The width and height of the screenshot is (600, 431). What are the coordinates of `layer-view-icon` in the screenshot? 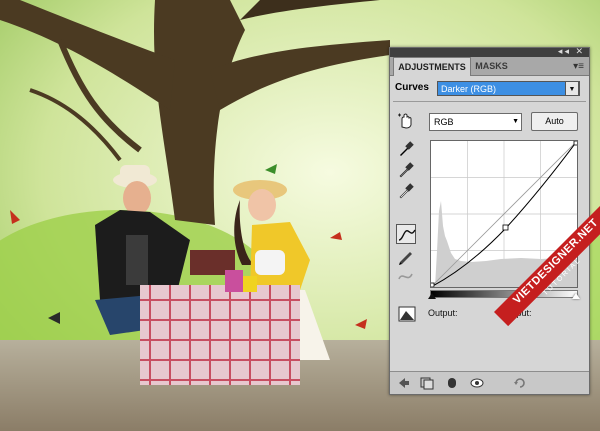 It's located at (427, 383).